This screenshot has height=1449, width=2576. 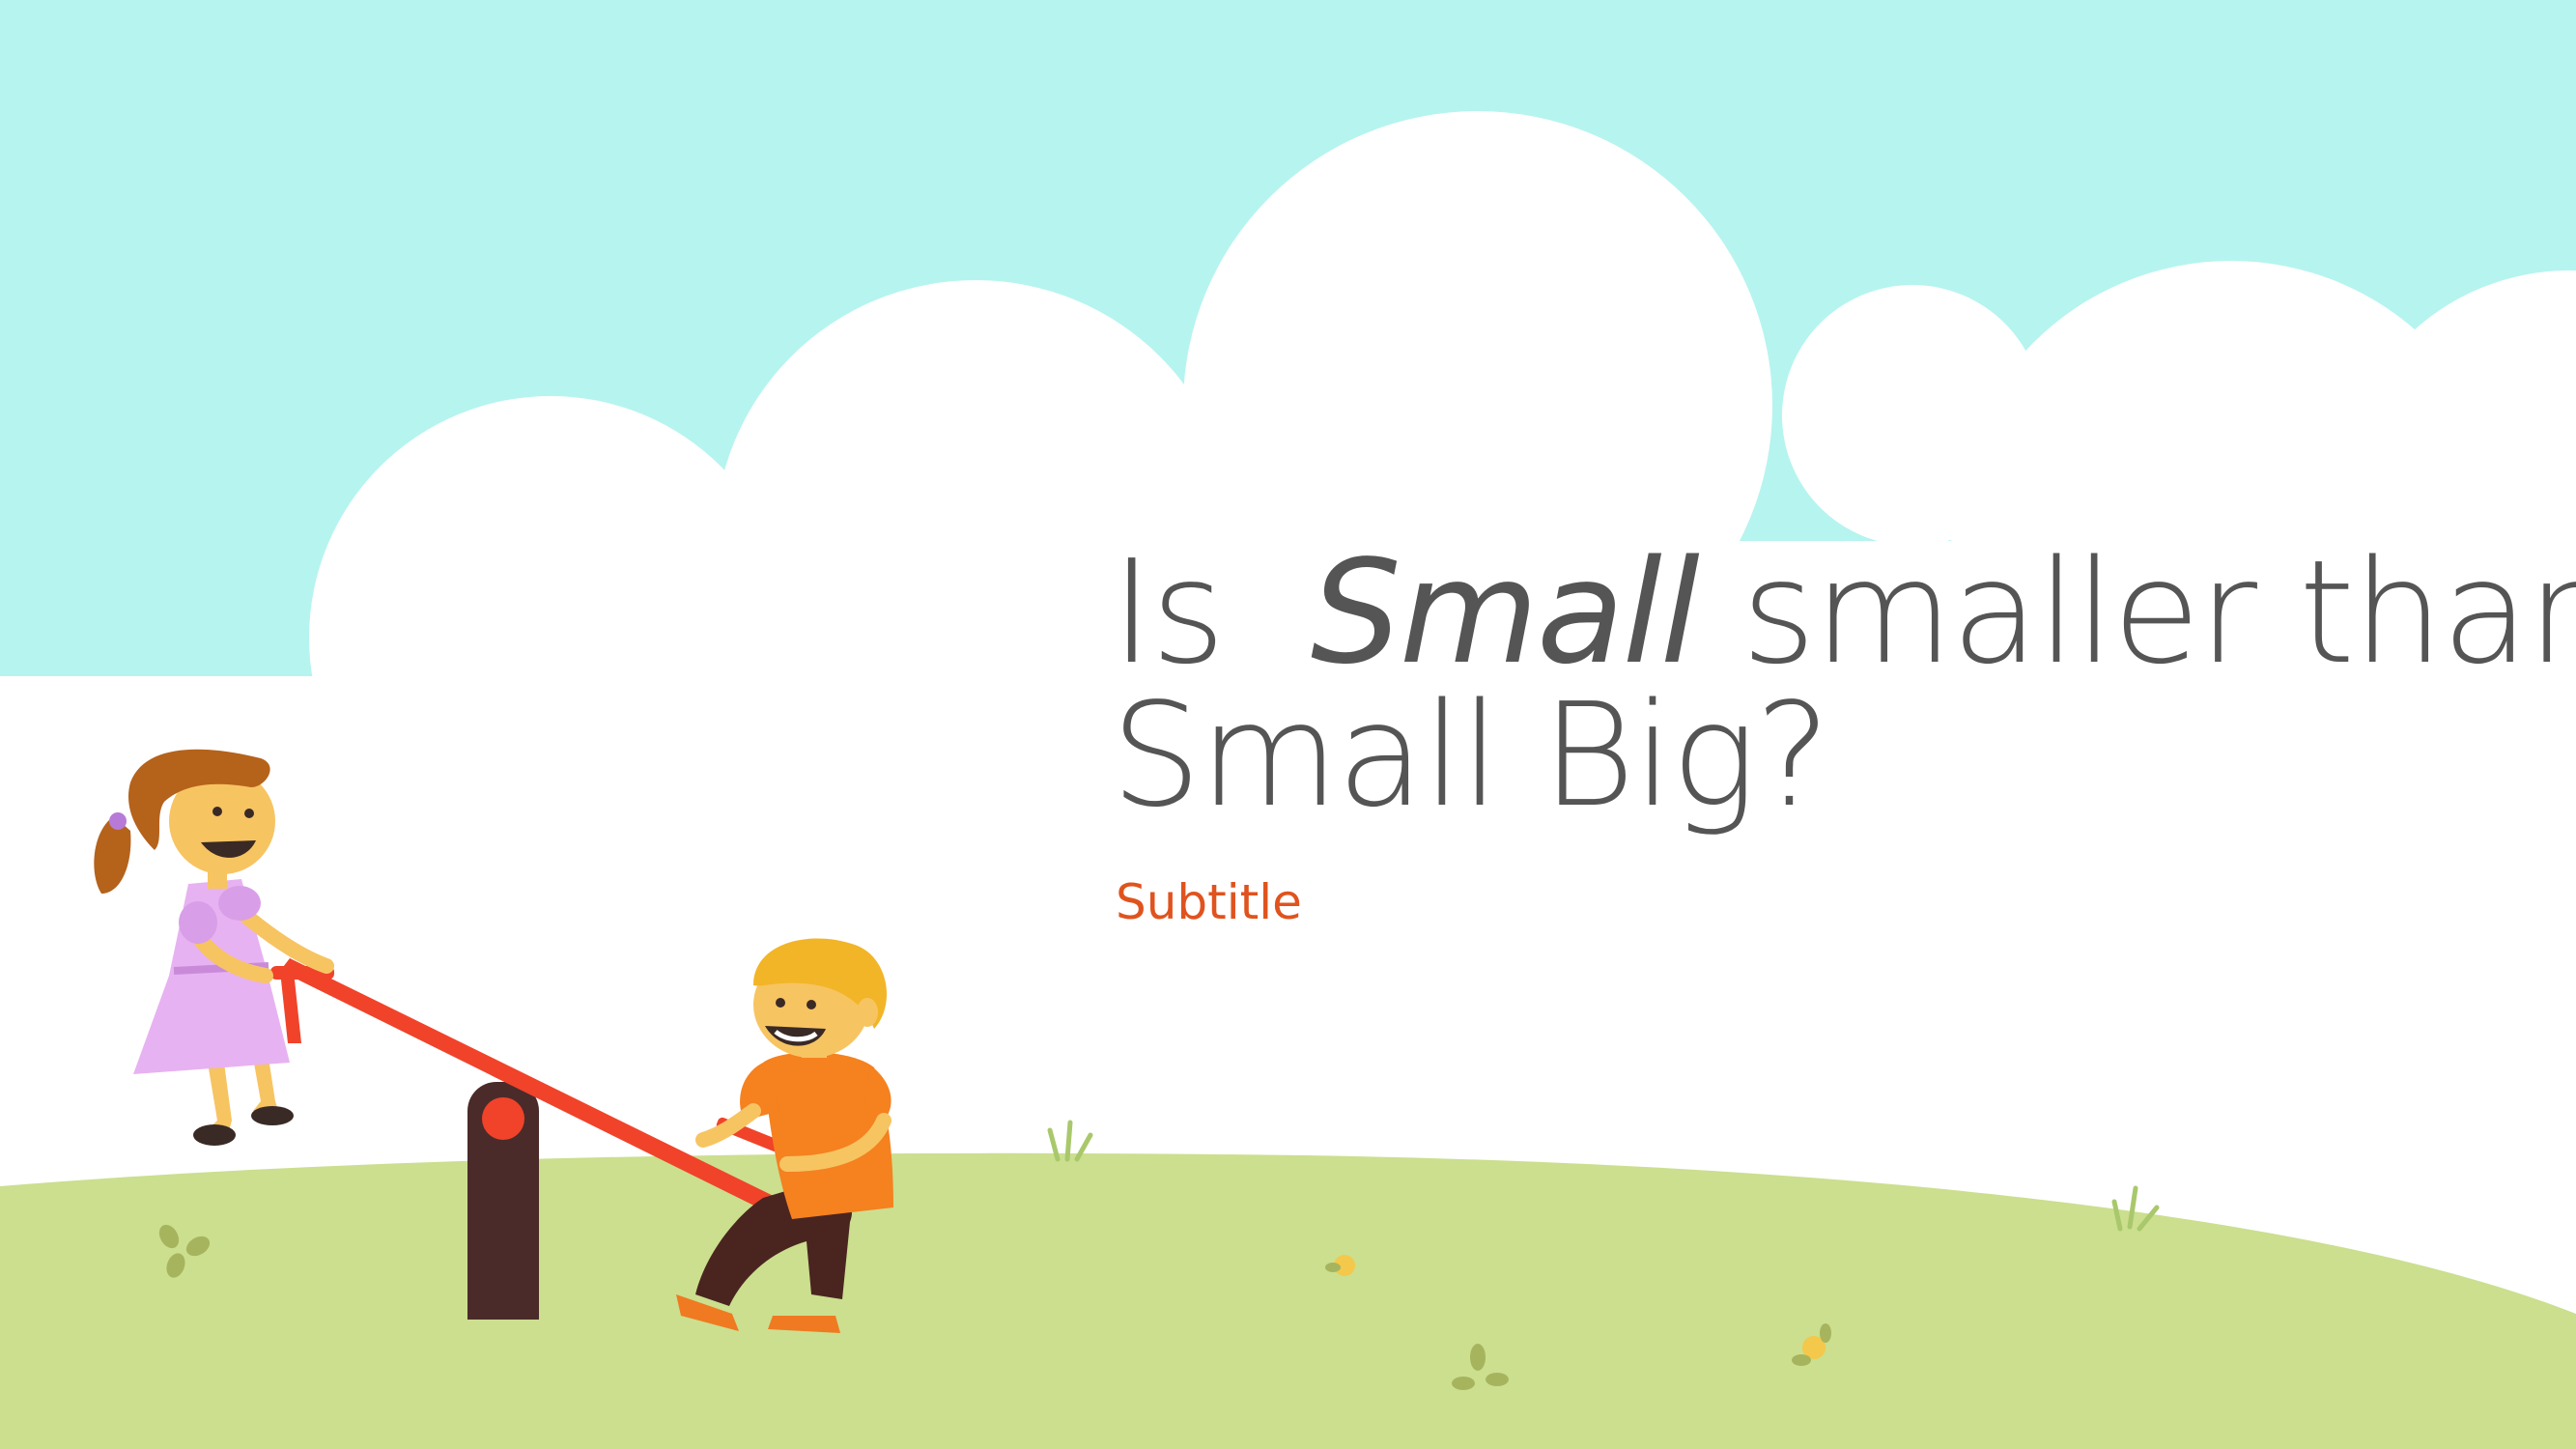 I want to click on title-word-small-italic: Small, so click(x=1505, y=612).